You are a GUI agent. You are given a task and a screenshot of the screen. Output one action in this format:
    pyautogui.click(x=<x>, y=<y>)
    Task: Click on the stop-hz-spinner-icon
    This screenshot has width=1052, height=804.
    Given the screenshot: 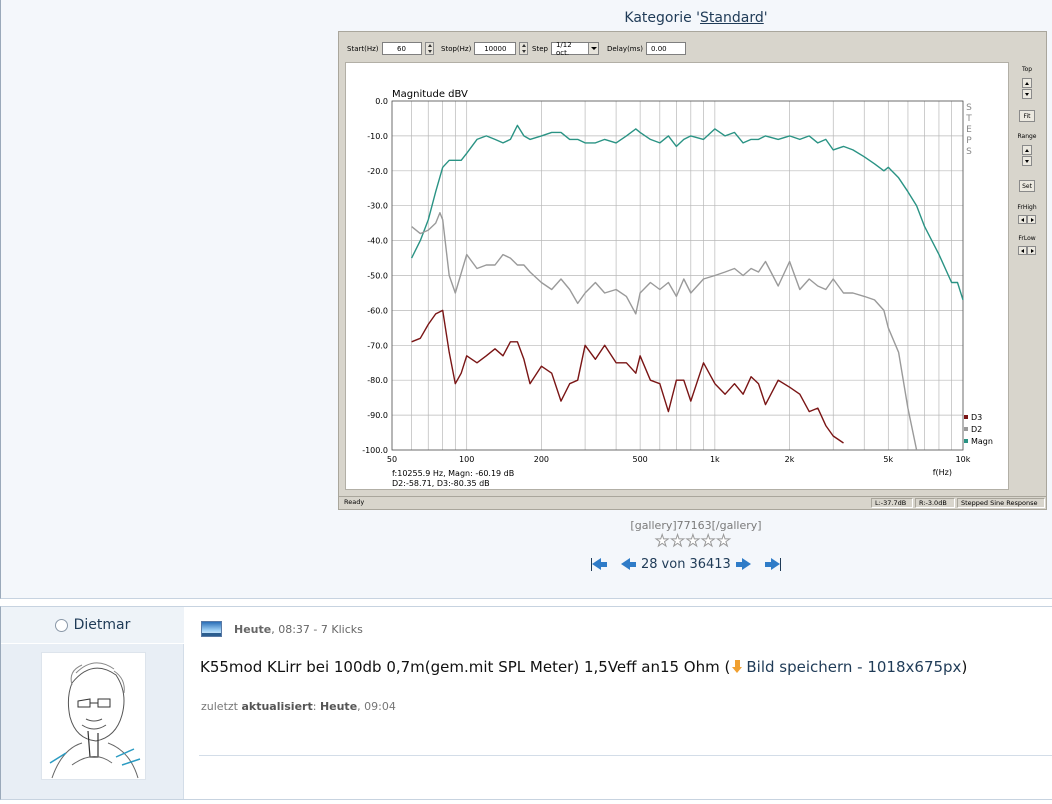 What is the action you would take?
    pyautogui.click(x=524, y=48)
    